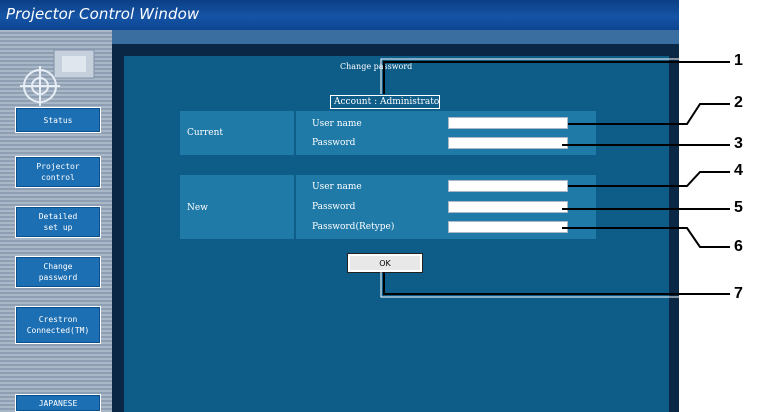 Image resolution: width=762 pixels, height=412 pixels. Describe the element at coordinates (738, 102) in the screenshot. I see `callout-number-2: 2` at that location.